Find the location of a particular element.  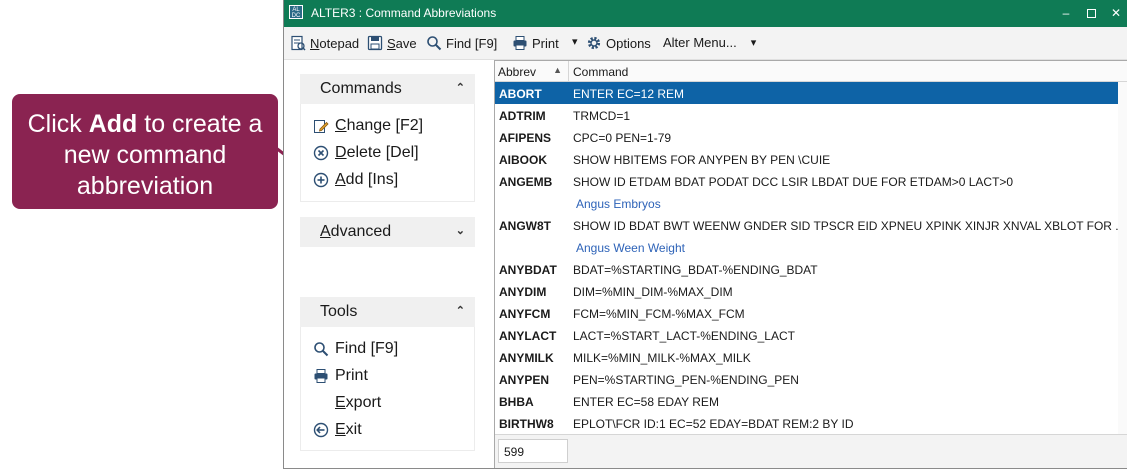

table-row: BHBA ENTER EC=58 EDAY REM is located at coordinates (811, 401).